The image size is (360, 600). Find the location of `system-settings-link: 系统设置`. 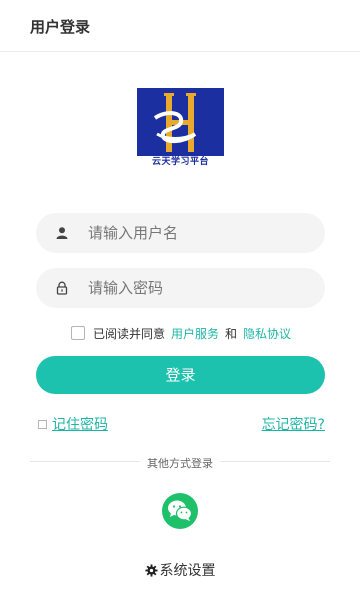

system-settings-link: 系统设置 is located at coordinates (180, 570).